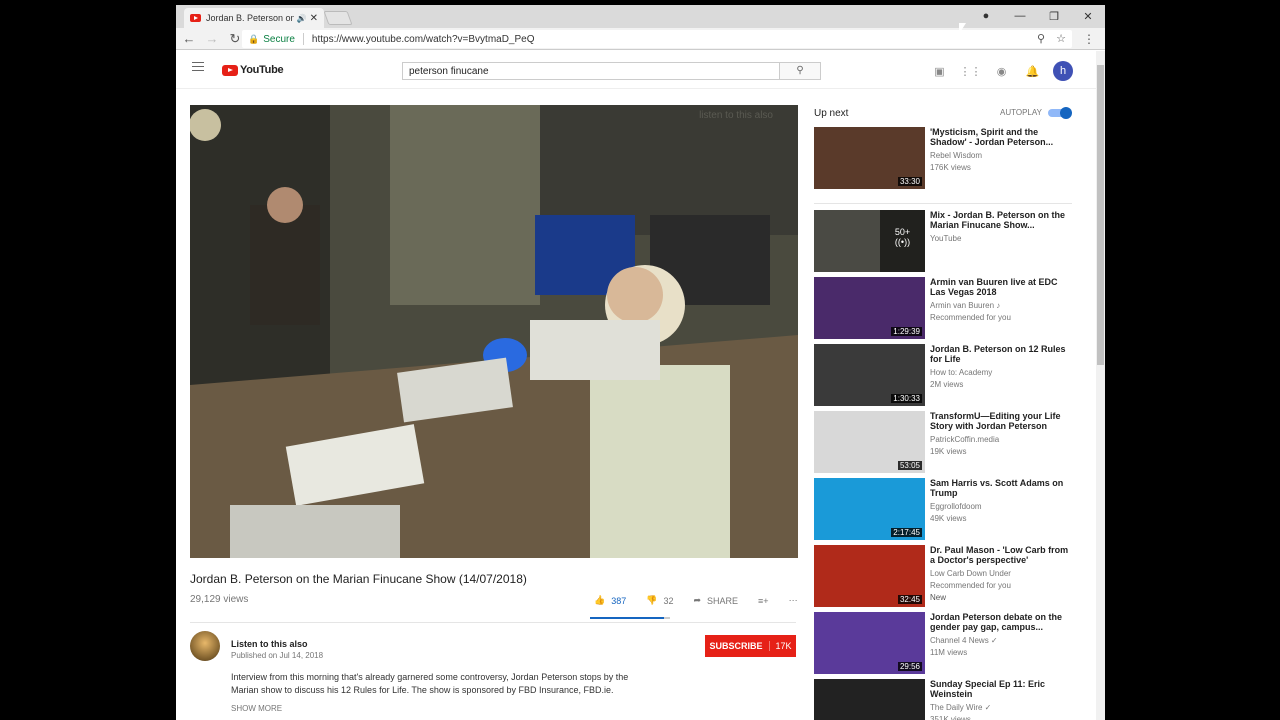 Image resolution: width=1280 pixels, height=720 pixels. I want to click on youtube-header: YouTube peterson finucane ⚲ ▣ ⋮⋮ ◉ 🔔 h, so click(636, 70).